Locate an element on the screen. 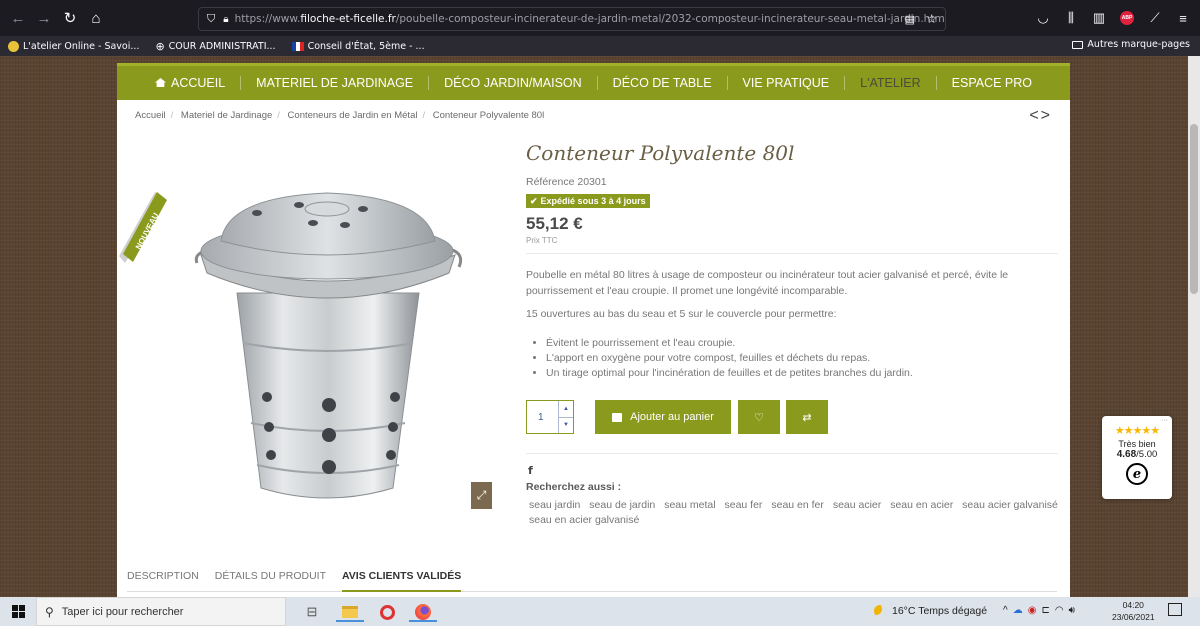 The image size is (1200, 626). more-options-icon: ··· is located at coordinates (1164, 420).